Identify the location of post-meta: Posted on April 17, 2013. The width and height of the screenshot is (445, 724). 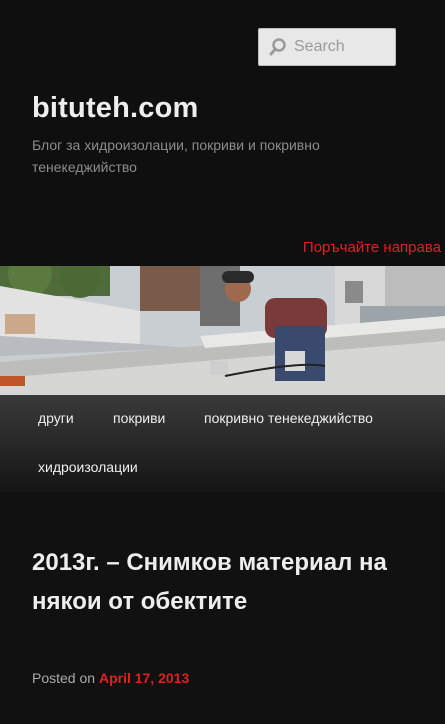
(110, 678).